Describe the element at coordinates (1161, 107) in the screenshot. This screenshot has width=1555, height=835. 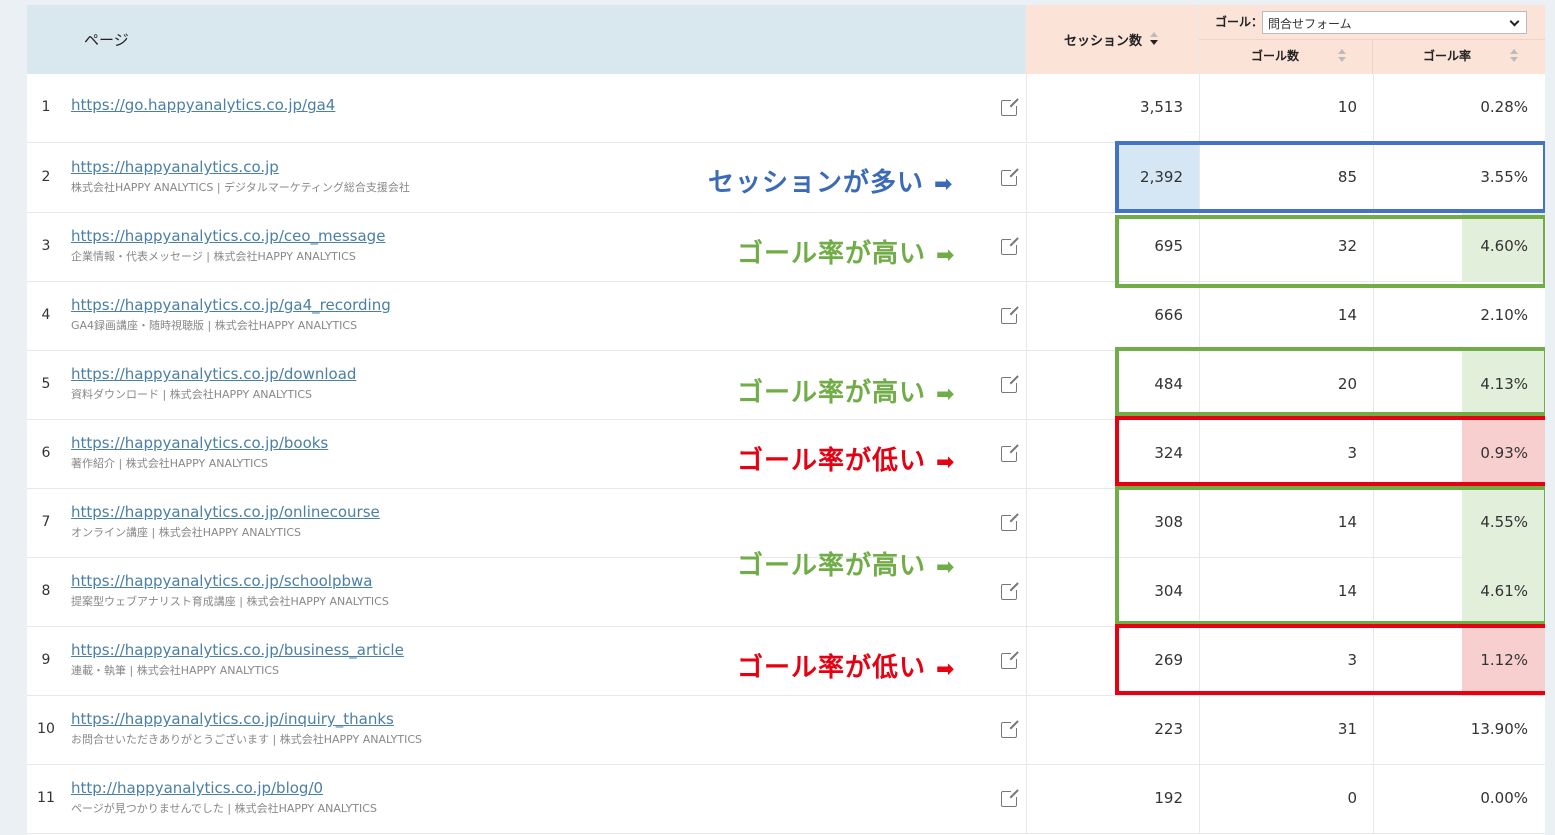
I see `sessions-value: 3,513` at that location.